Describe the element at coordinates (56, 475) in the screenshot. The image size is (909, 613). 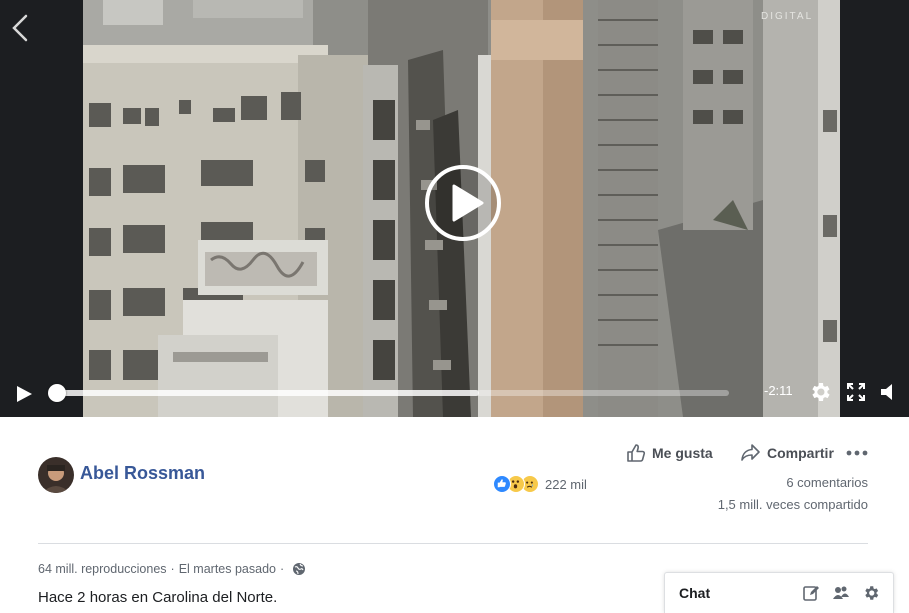
I see `avatar` at that location.